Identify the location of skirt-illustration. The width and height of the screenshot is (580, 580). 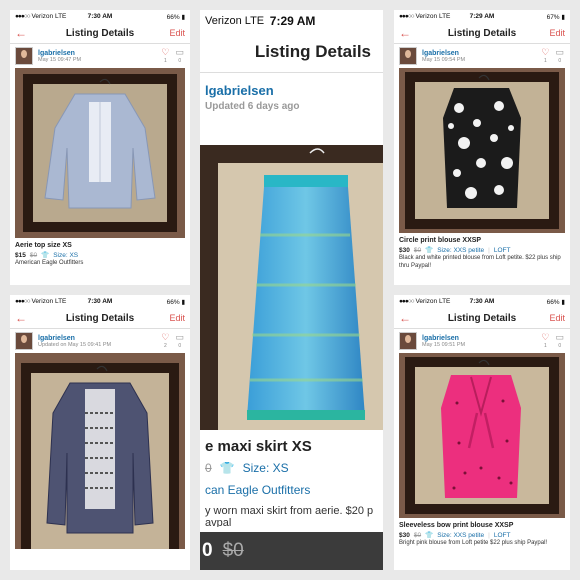
(306, 284).